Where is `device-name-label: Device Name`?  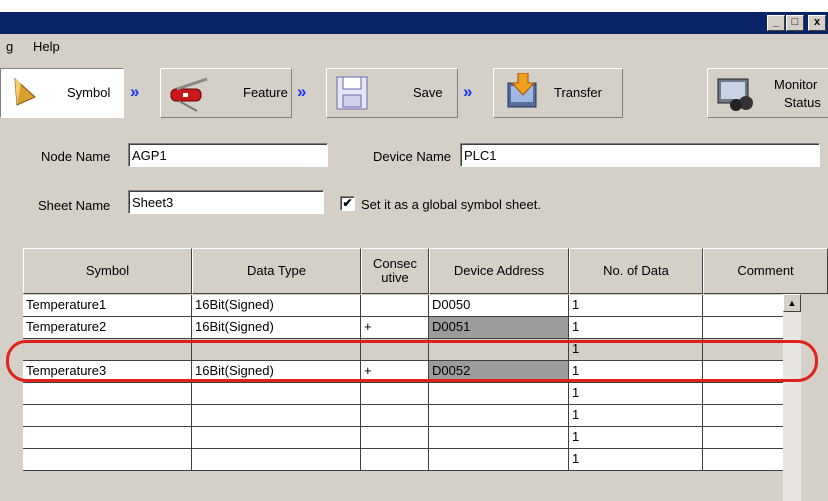 device-name-label: Device Name is located at coordinates (412, 156).